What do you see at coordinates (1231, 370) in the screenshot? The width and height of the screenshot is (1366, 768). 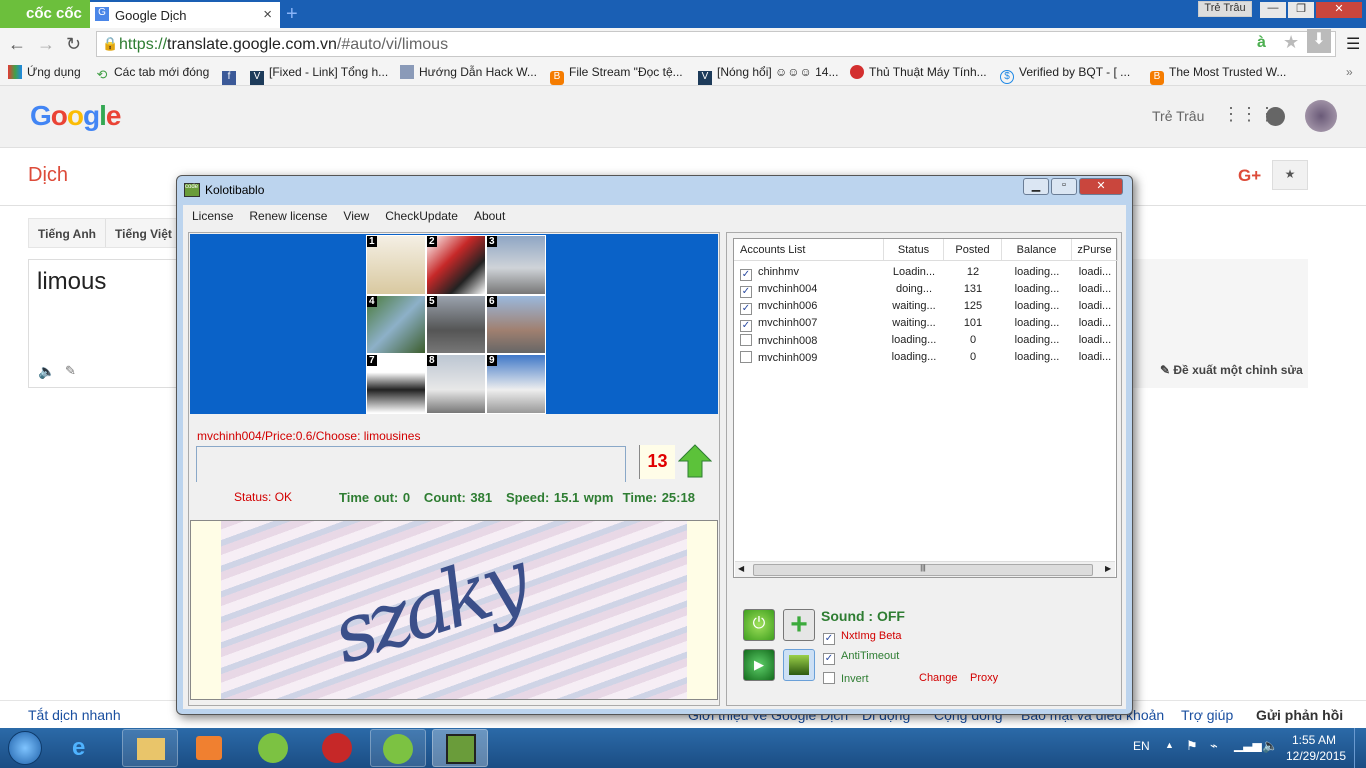 I see `suggest-edit-link: ✎ Đề xuất một chỉnh sửa` at bounding box center [1231, 370].